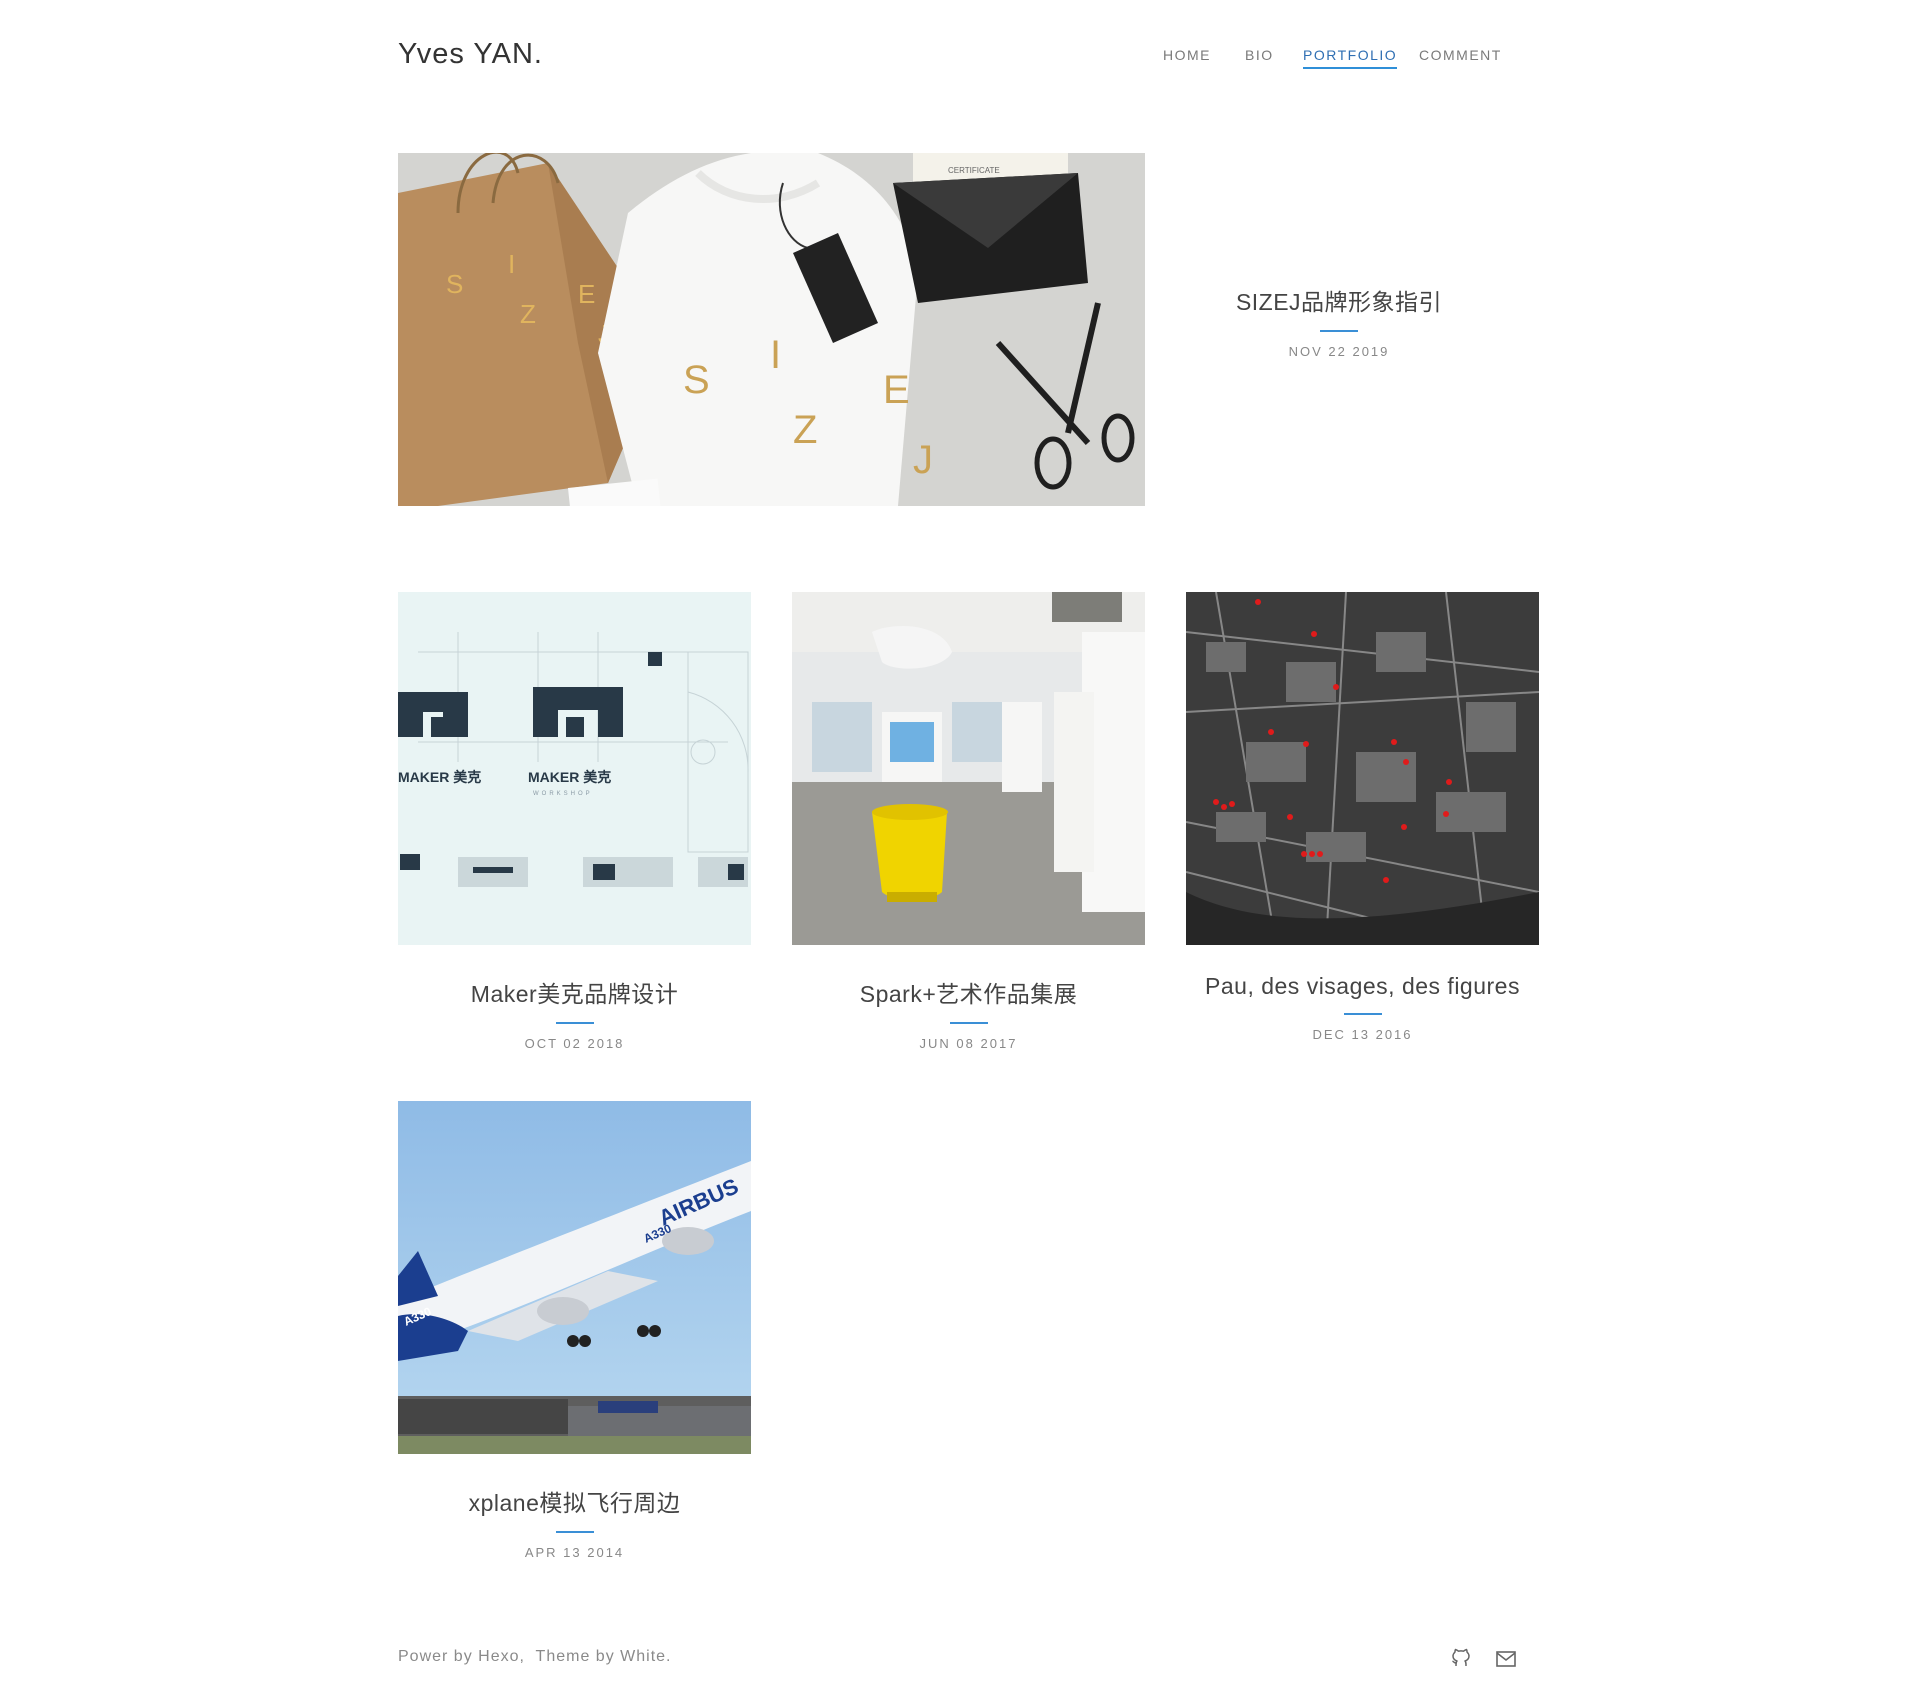 Image resolution: width=1920 pixels, height=1705 pixels. Describe the element at coordinates (578, 1656) in the screenshot. I see `footer-theme-prefix: Theme by` at that location.